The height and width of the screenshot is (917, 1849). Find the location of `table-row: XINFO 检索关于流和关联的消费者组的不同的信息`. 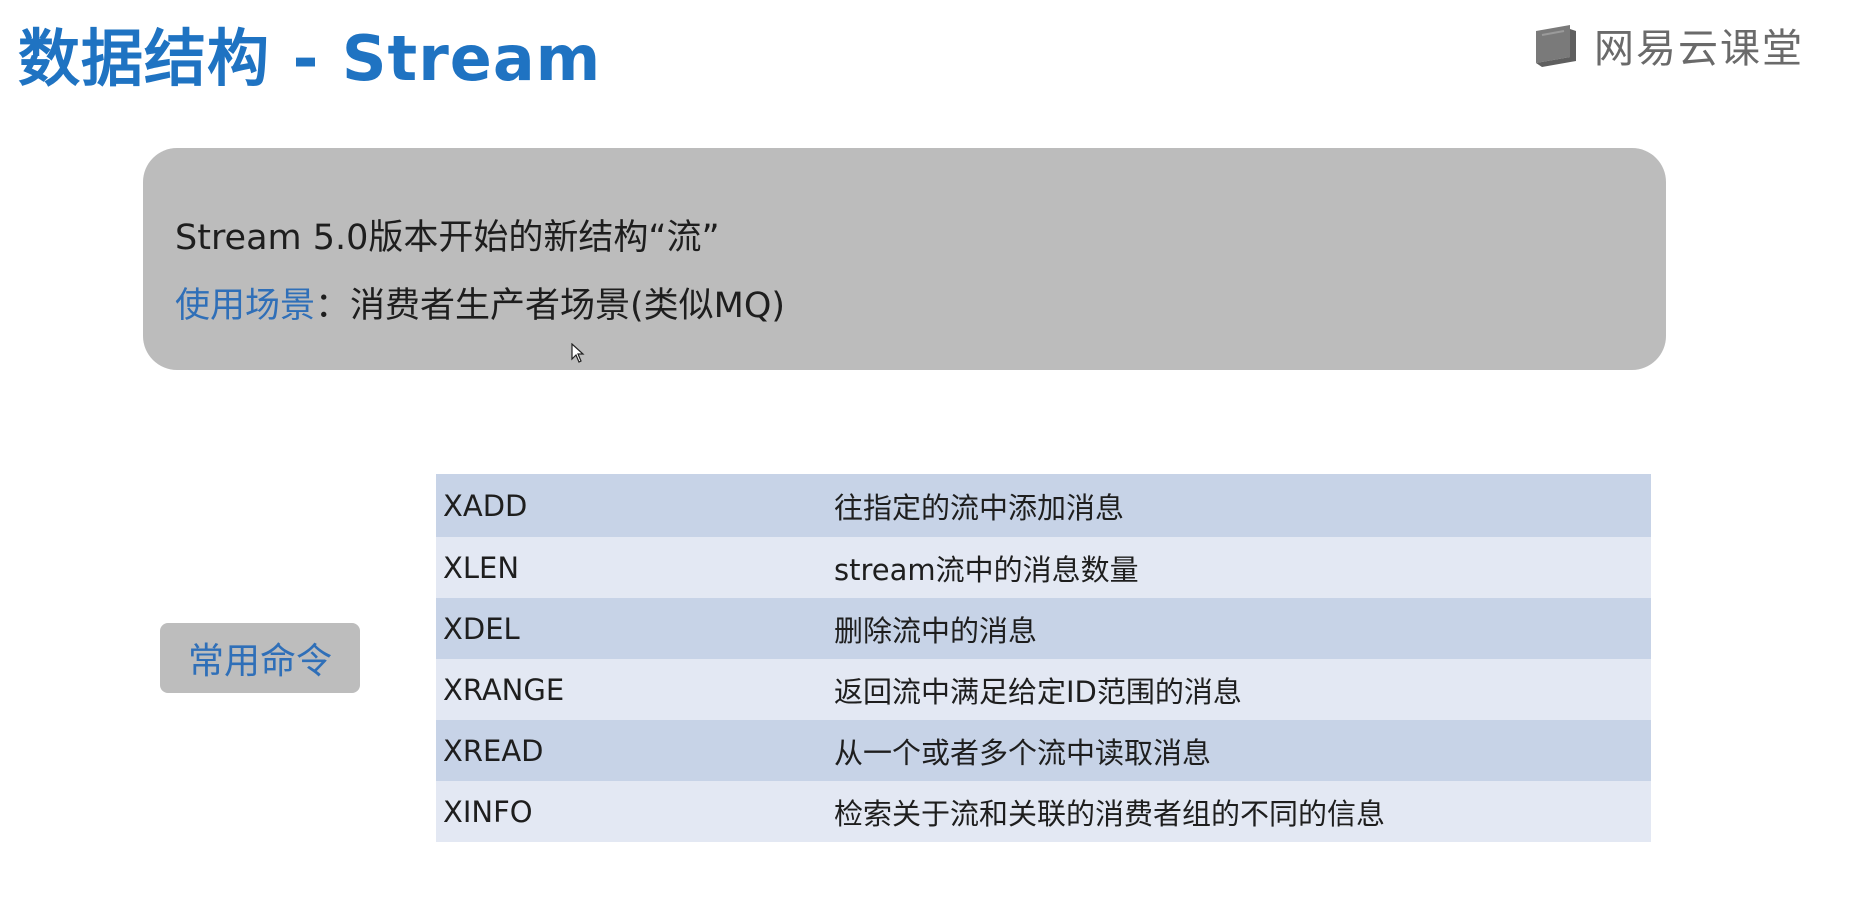

table-row: XINFO 检索关于流和关联的消费者组的不同的信息 is located at coordinates (1043, 811).